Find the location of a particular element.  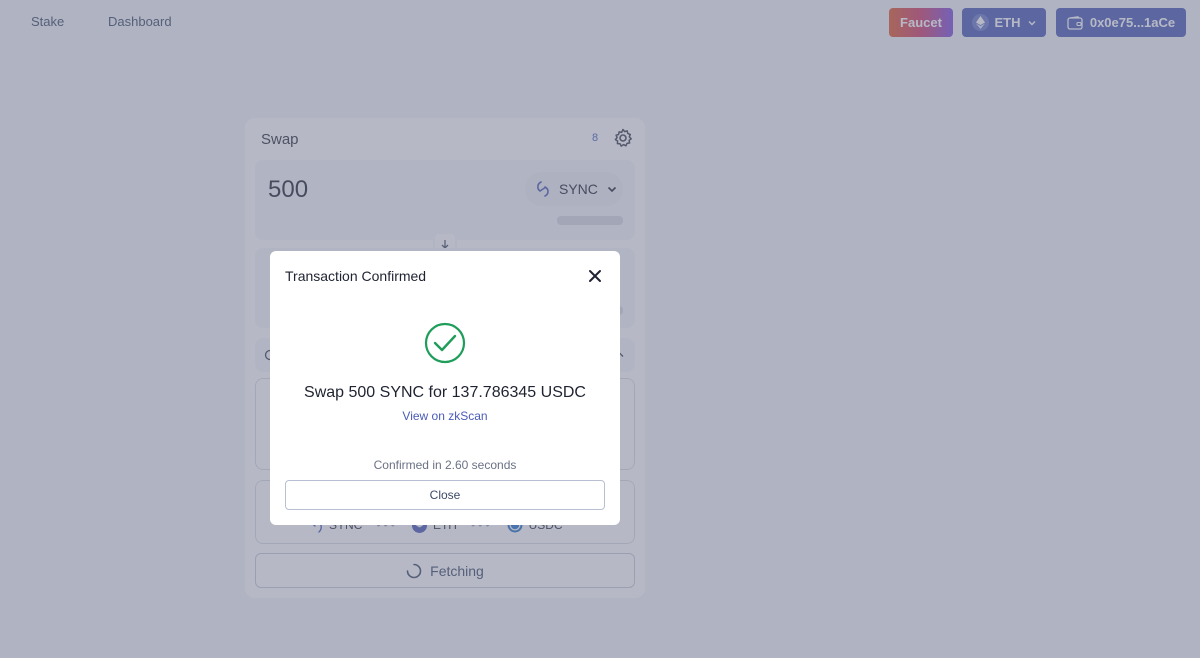

close-icon is located at coordinates (595, 276).